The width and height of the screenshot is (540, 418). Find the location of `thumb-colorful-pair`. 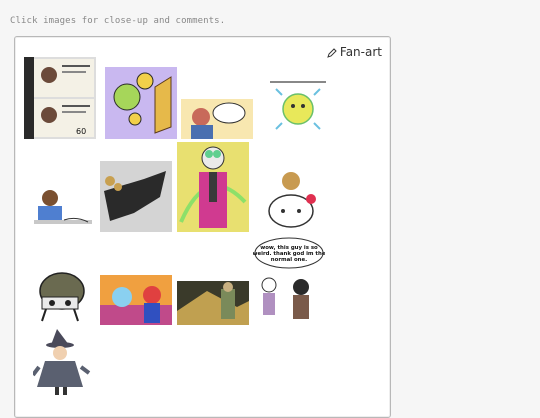

thumb-colorful-pair is located at coordinates (136, 300).